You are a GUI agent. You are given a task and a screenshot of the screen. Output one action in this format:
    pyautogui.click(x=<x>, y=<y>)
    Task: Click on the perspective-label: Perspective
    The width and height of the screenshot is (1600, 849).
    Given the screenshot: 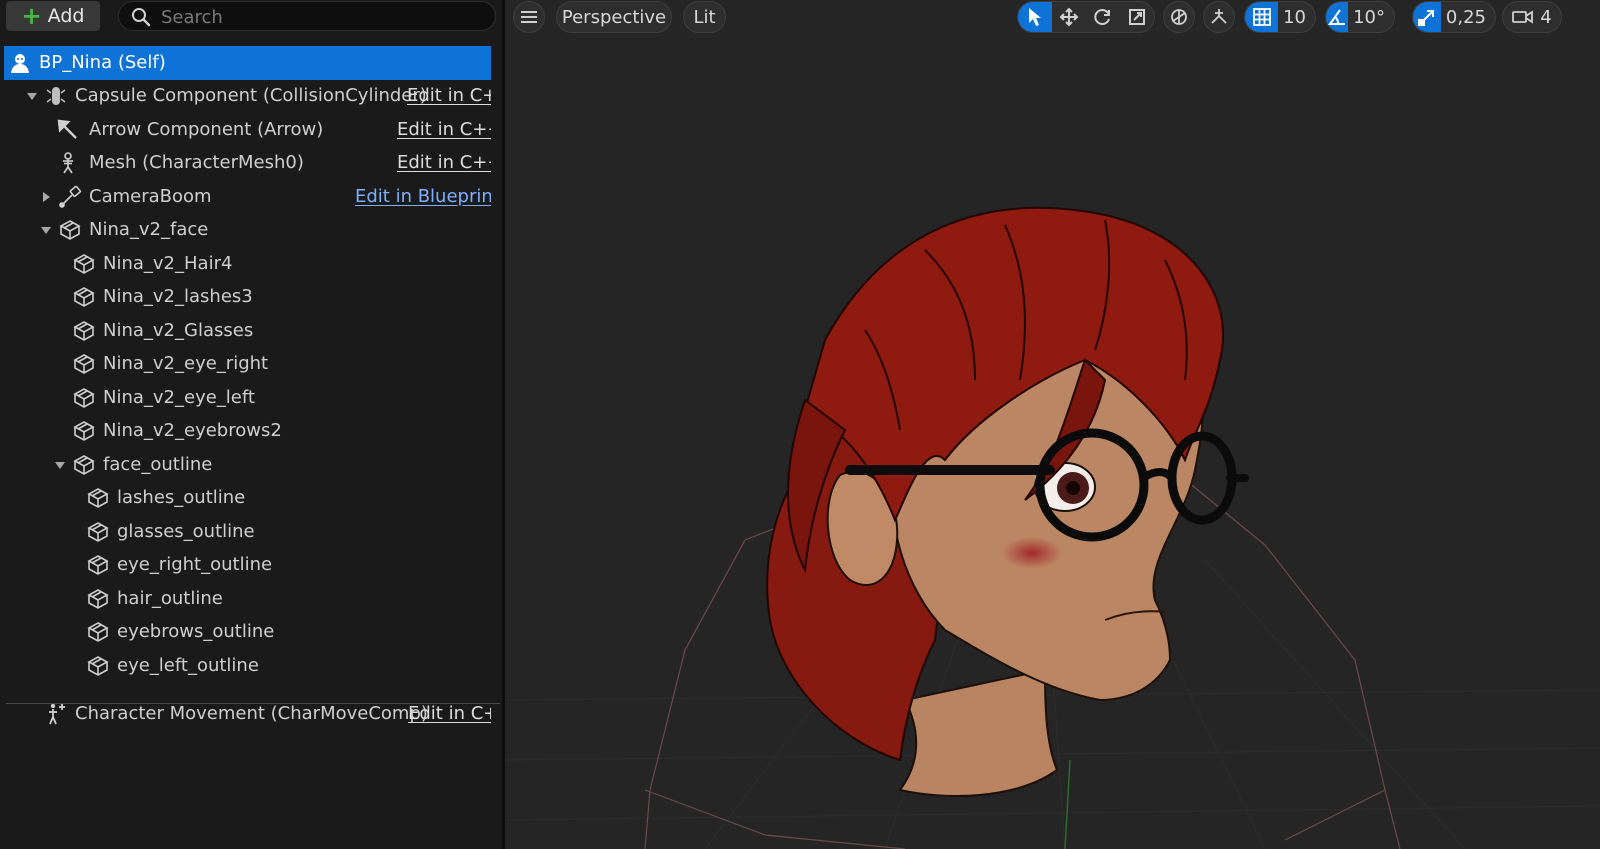 What is the action you would take?
    pyautogui.click(x=614, y=17)
    